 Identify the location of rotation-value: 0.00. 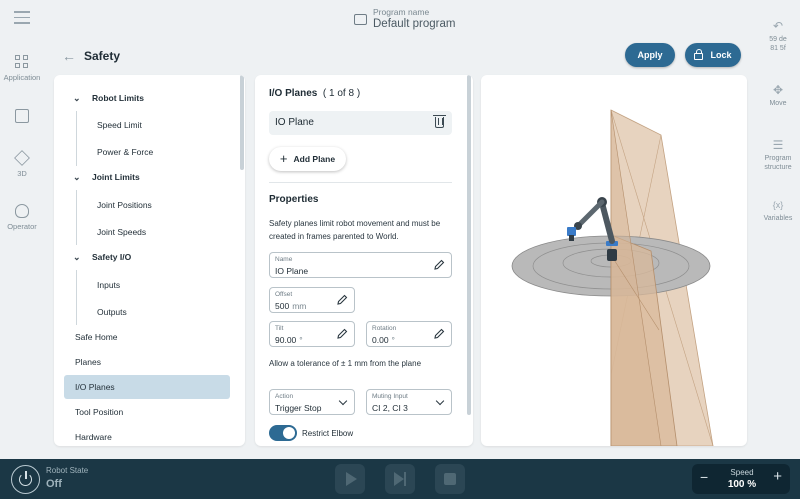
(380, 340).